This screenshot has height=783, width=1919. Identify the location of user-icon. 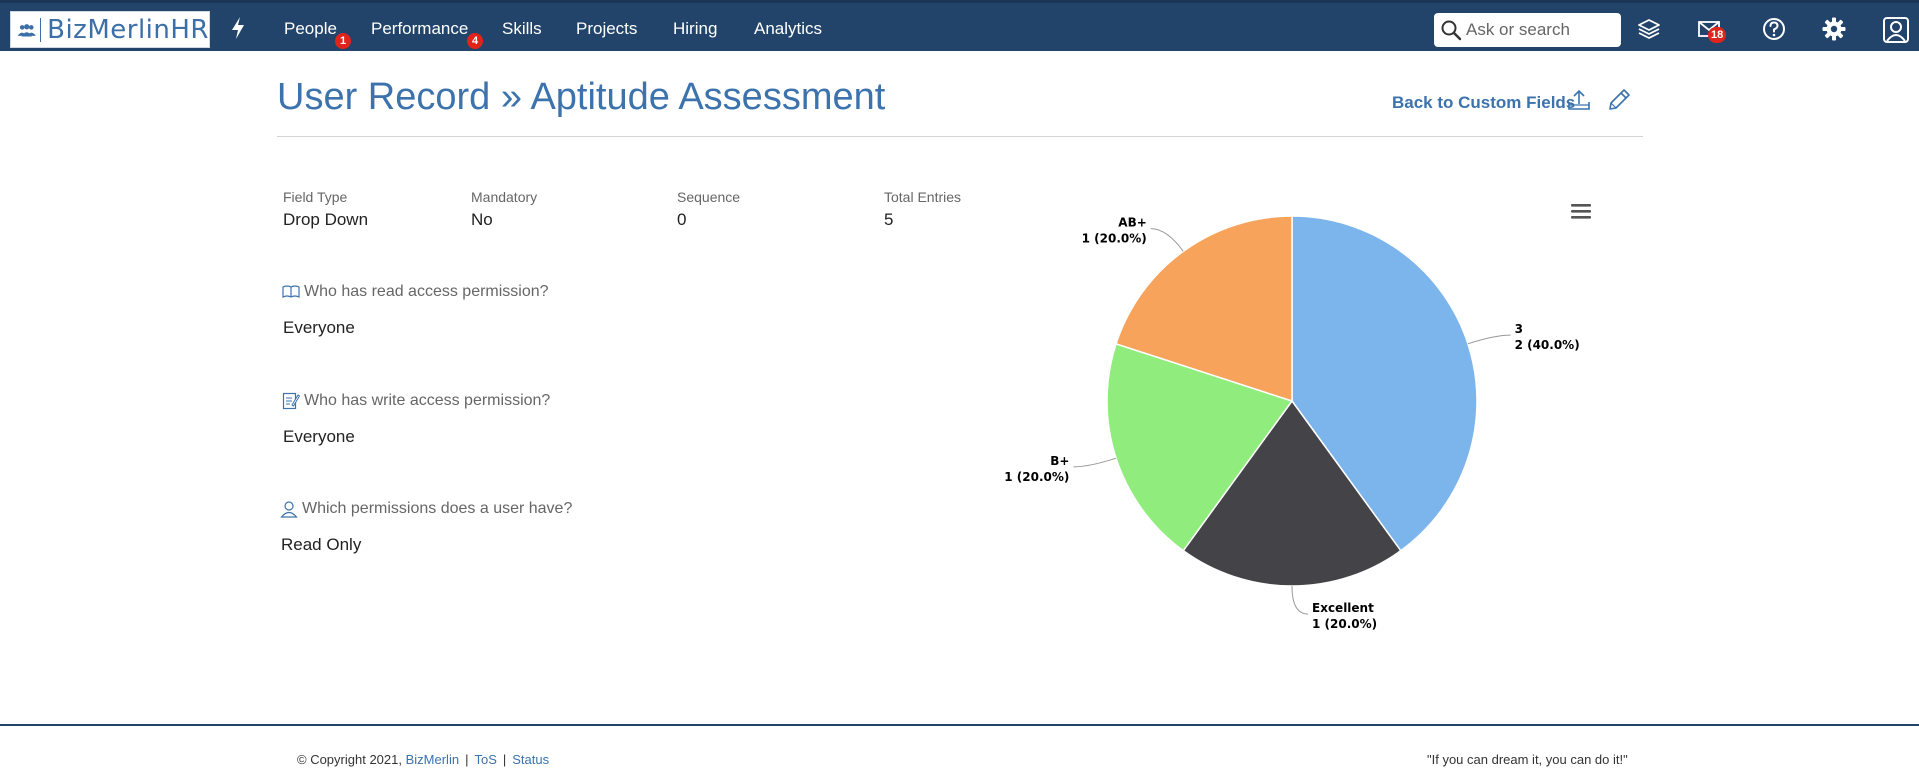
(289, 509).